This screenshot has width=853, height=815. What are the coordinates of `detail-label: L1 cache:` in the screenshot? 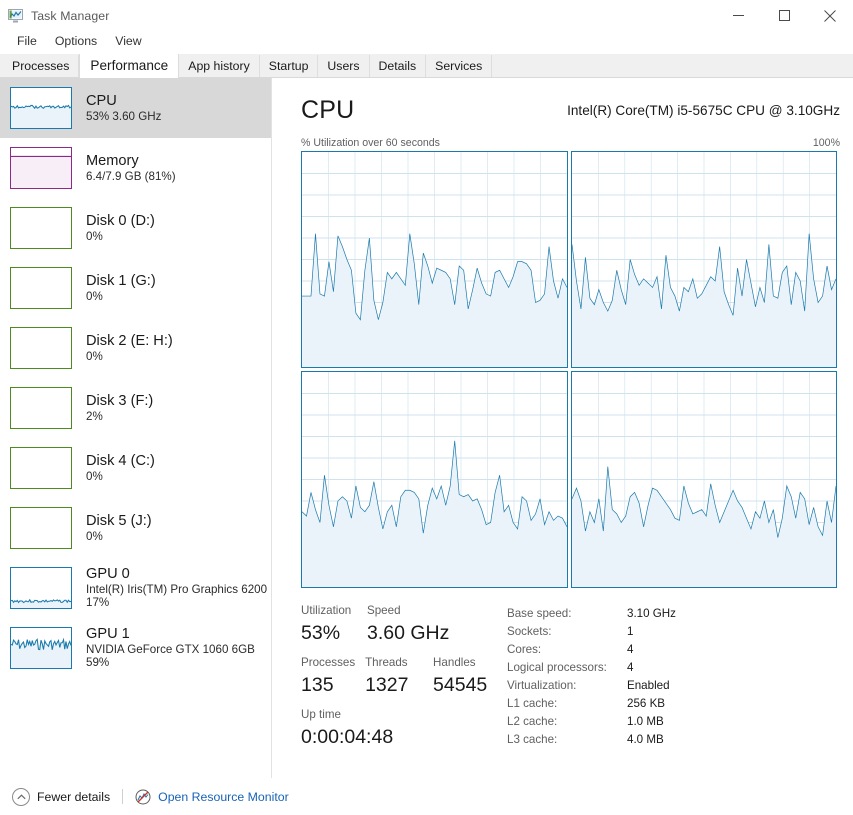 It's located at (532, 703).